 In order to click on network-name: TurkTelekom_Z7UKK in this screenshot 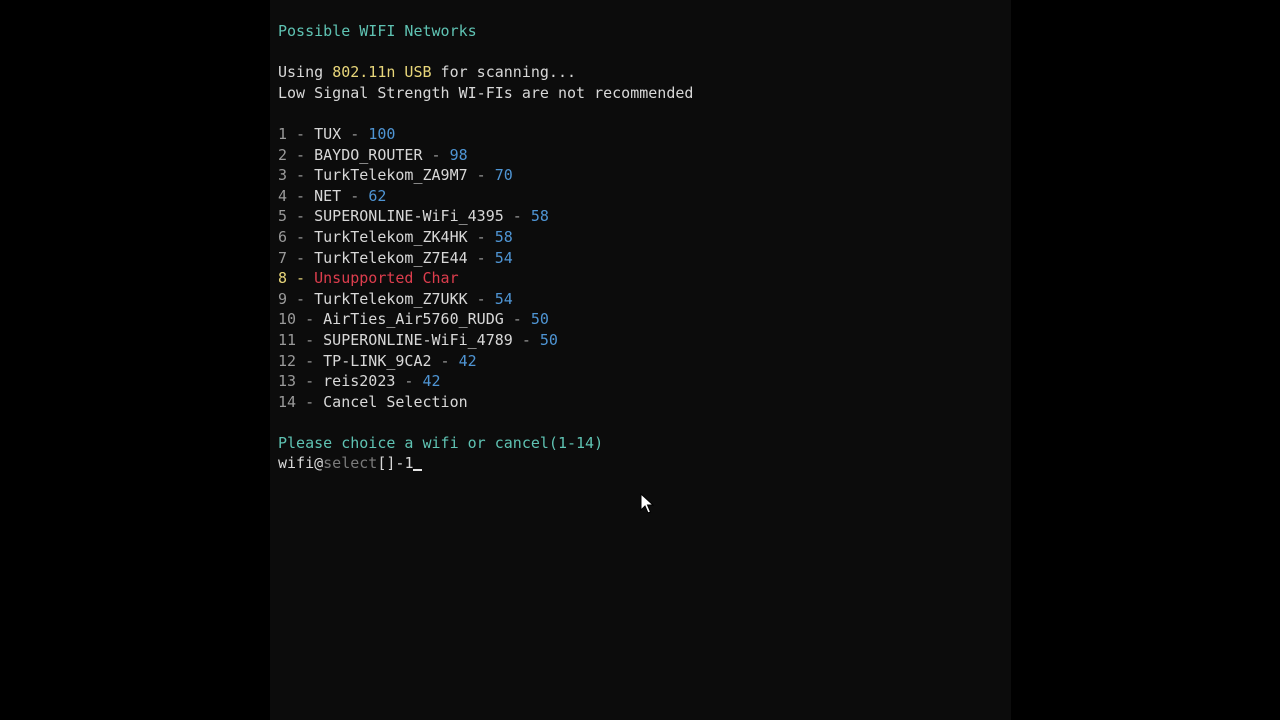, I will do `click(391, 298)`.